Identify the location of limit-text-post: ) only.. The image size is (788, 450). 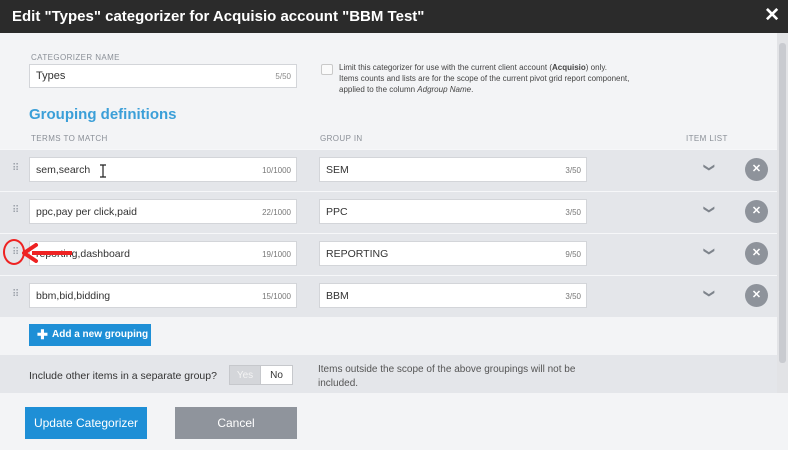
(596, 67).